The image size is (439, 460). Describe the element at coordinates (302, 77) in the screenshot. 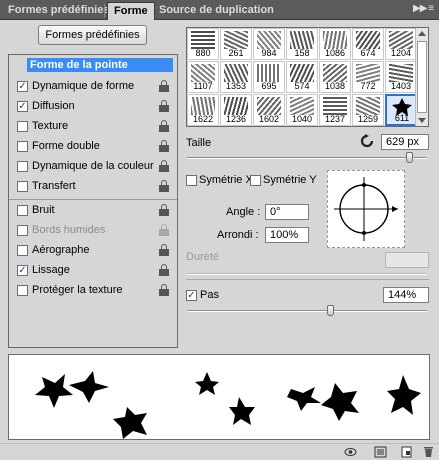

I see `brush-tip-574: 574` at that location.